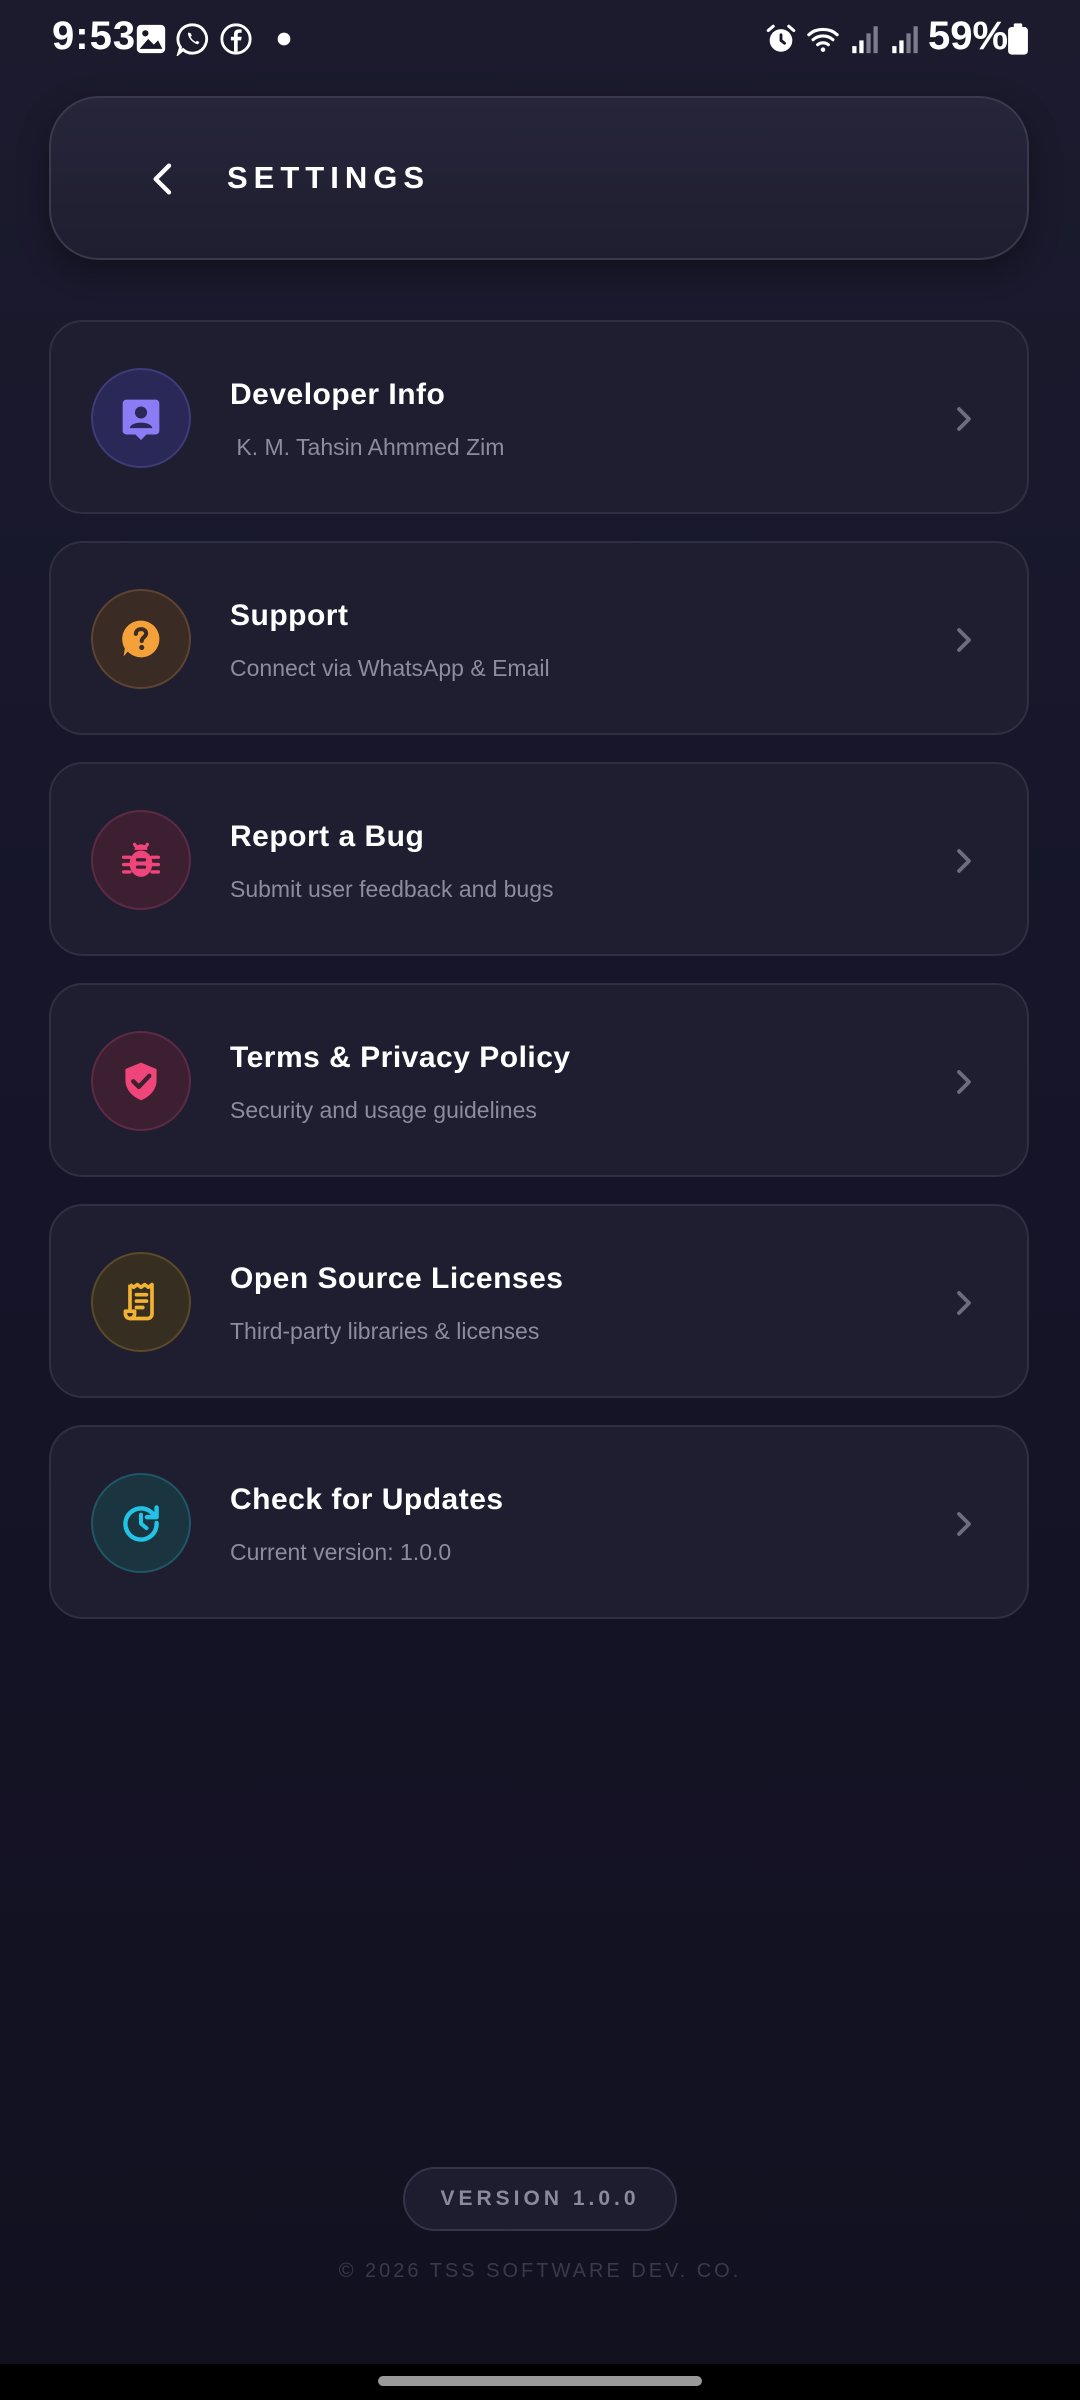  I want to click on help-icon, so click(141, 639).